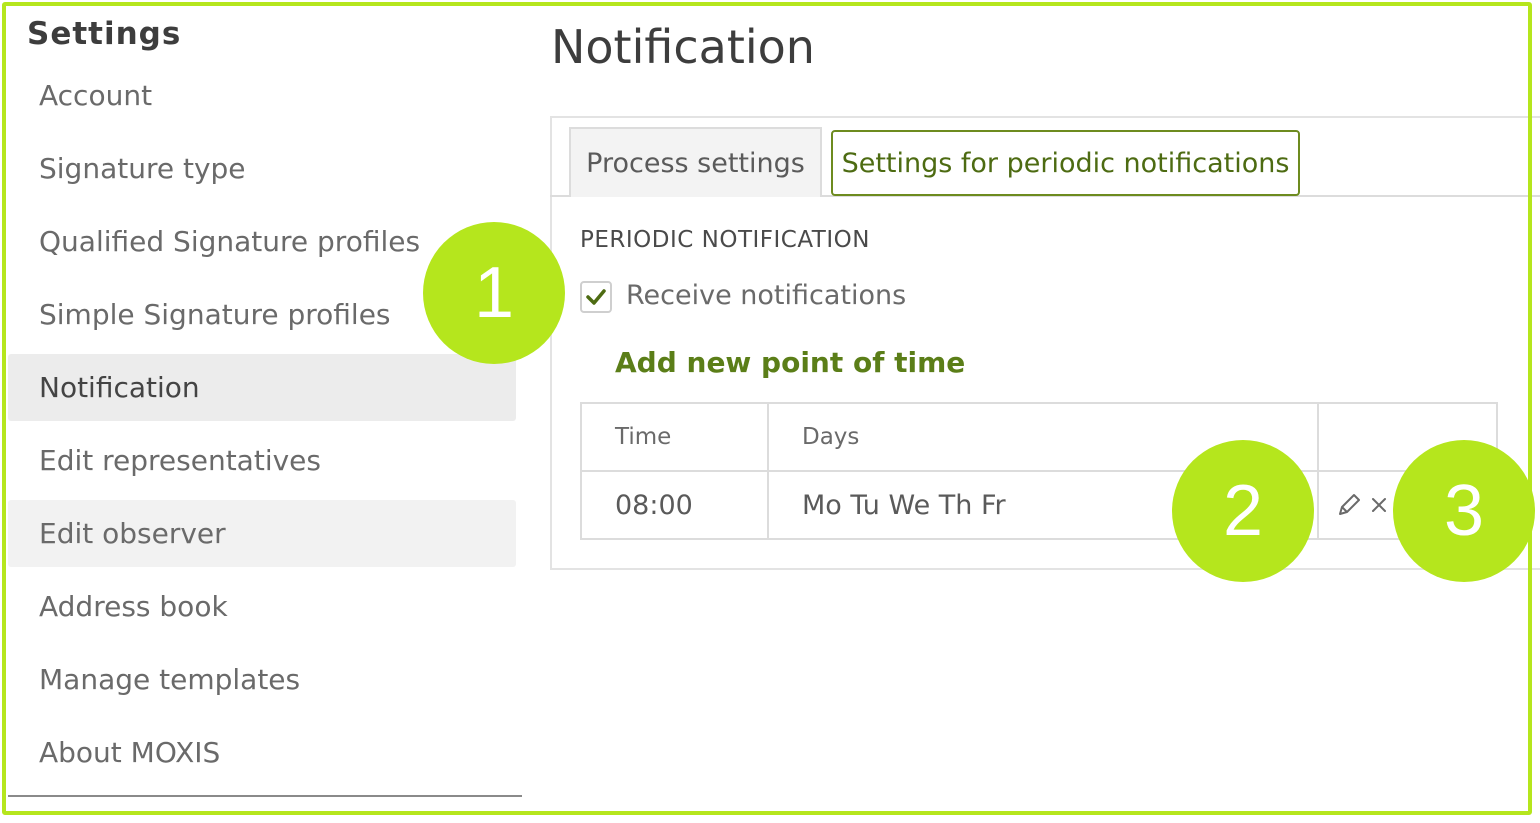 This screenshot has height=823, width=1540. What do you see at coordinates (674, 437) in the screenshot?
I see `column-header-time: Time` at bounding box center [674, 437].